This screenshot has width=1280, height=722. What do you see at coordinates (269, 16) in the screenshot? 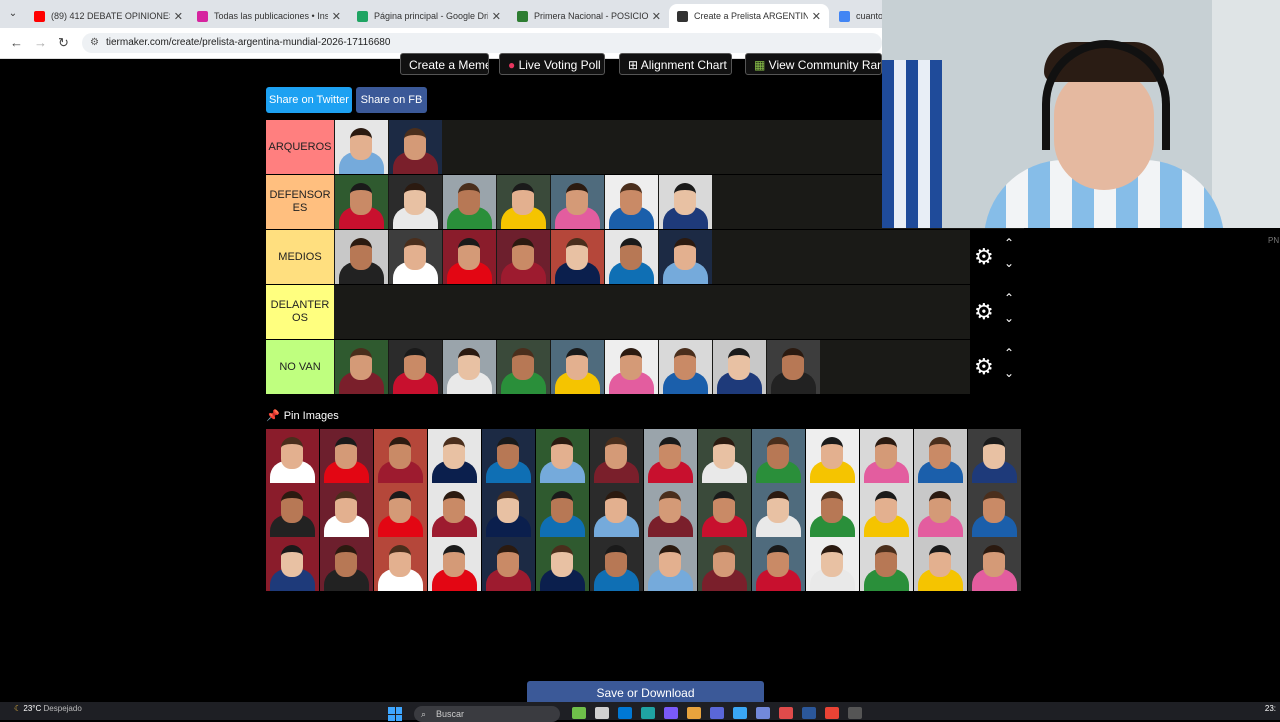
I see `tab-2: Todas las publicaciones • Instag ✕` at bounding box center [269, 16].